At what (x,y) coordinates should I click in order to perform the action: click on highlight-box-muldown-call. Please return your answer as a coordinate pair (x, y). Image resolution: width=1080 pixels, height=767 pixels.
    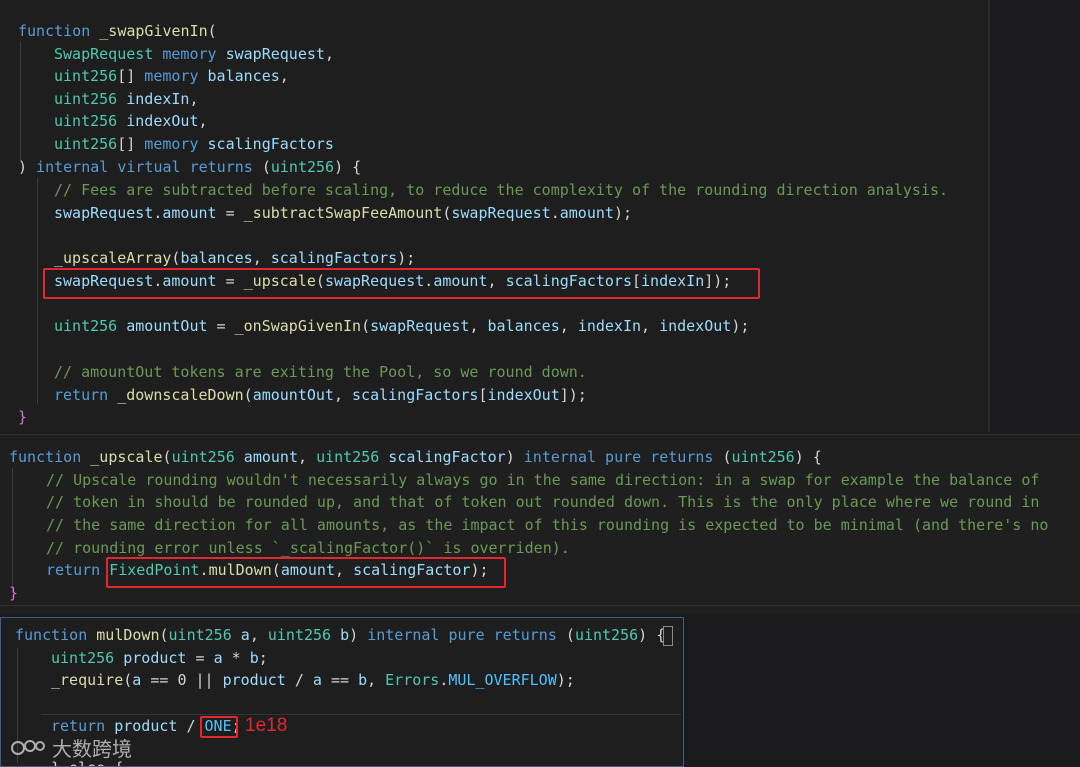
    Looking at the image, I should click on (306, 572).